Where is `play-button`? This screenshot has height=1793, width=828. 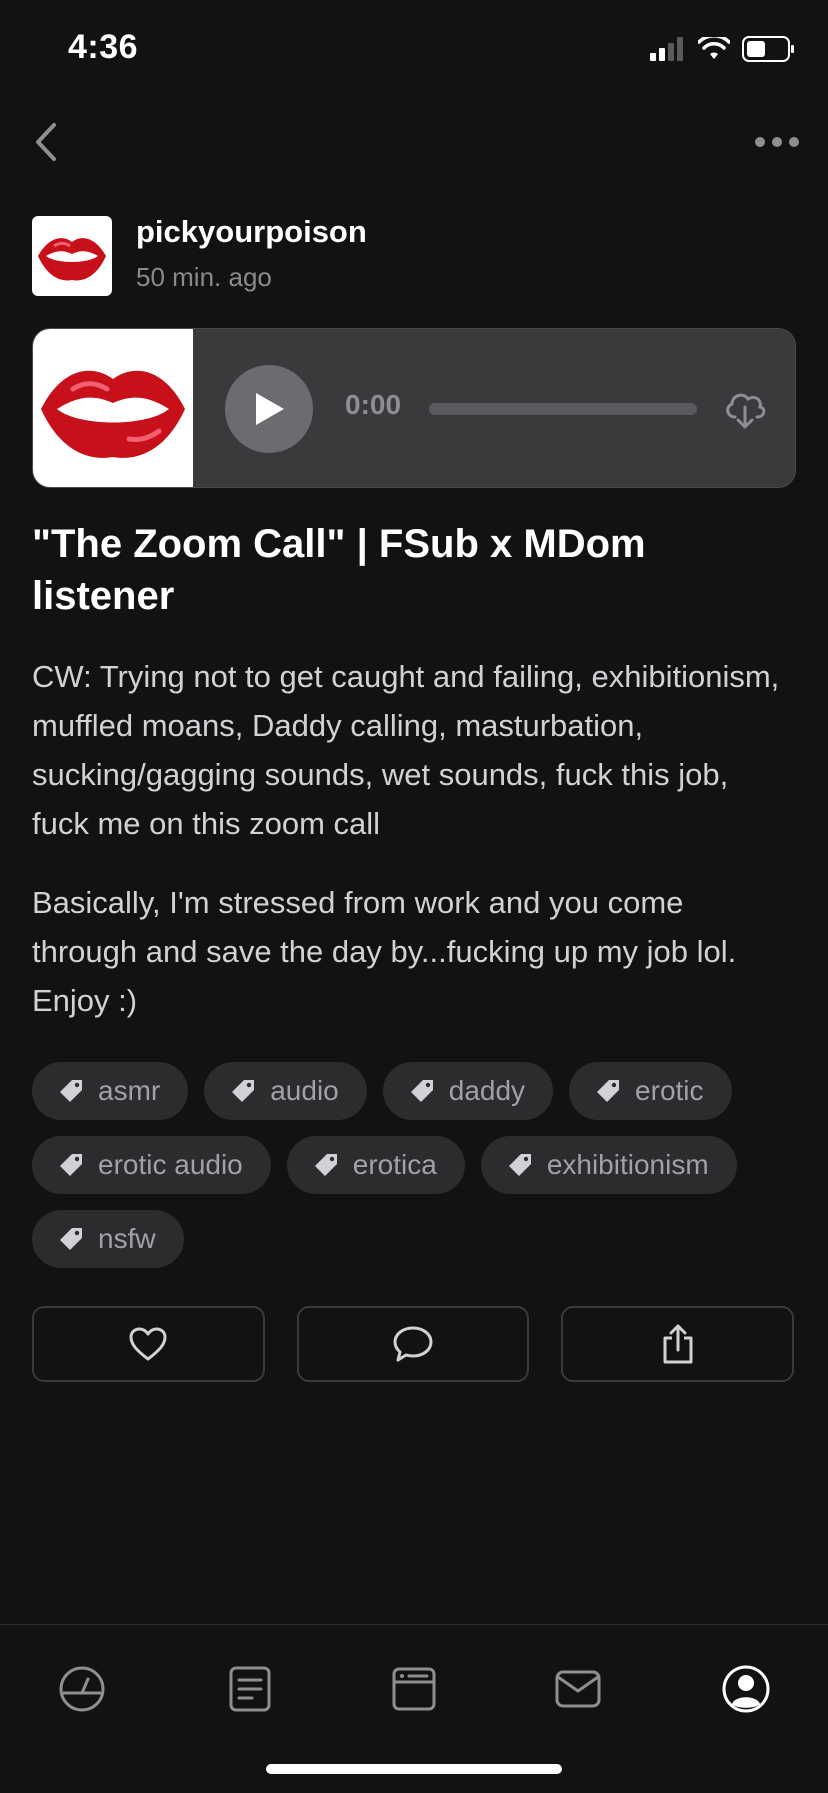
play-button is located at coordinates (269, 409).